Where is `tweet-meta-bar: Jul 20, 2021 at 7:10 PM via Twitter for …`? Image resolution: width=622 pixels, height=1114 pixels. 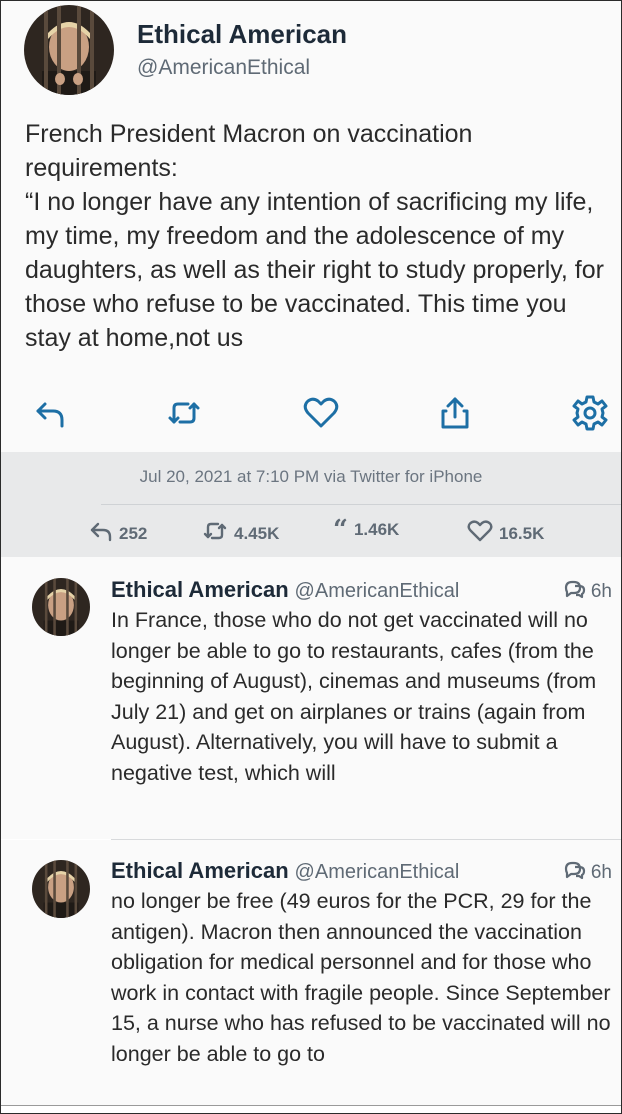
tweet-meta-bar: Jul 20, 2021 at 7:10 PM via Twitter for … is located at coordinates (311, 504).